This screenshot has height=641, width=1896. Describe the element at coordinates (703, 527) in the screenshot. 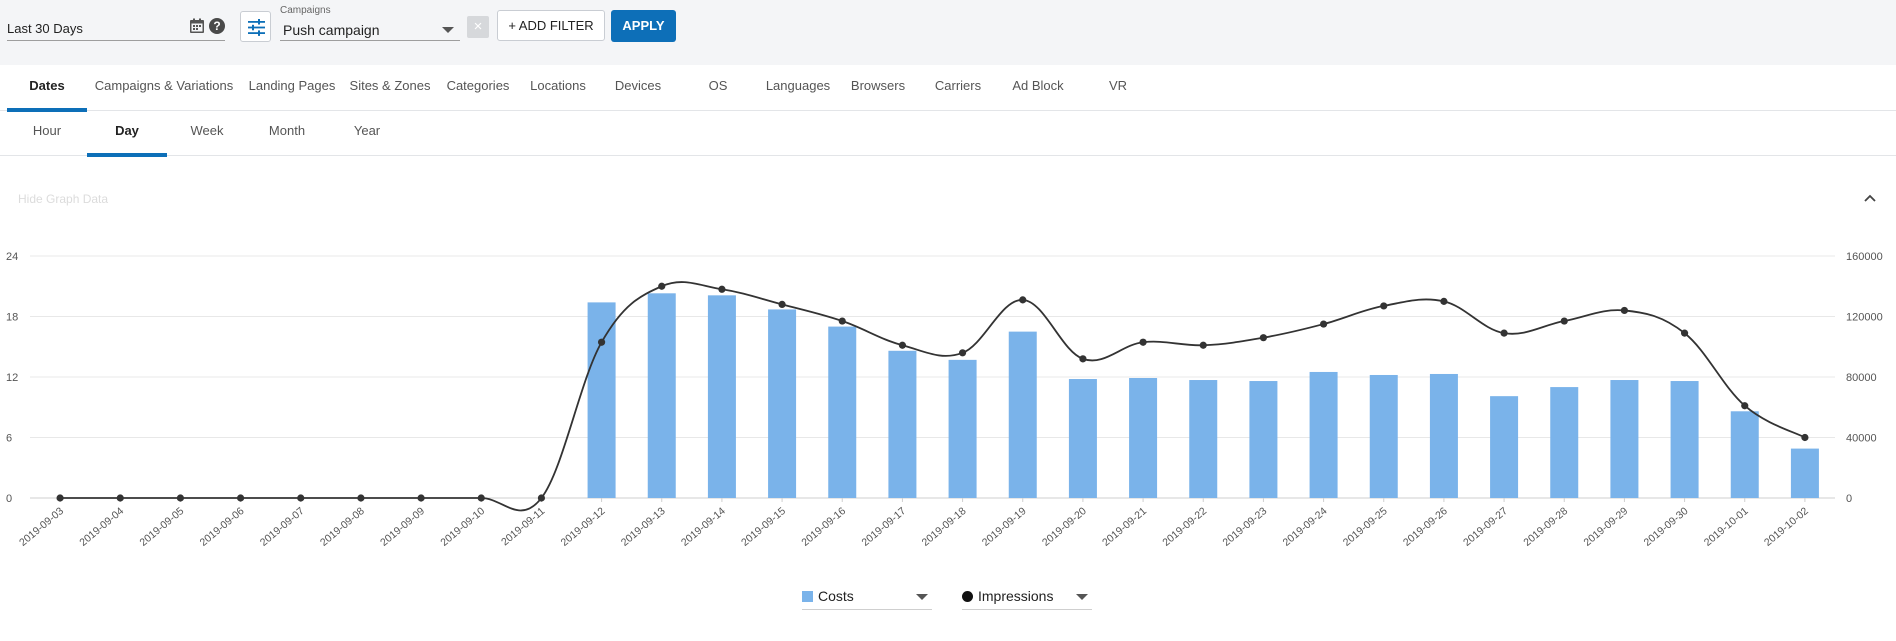

I see `x-tick-label: 2019-09-14` at that location.